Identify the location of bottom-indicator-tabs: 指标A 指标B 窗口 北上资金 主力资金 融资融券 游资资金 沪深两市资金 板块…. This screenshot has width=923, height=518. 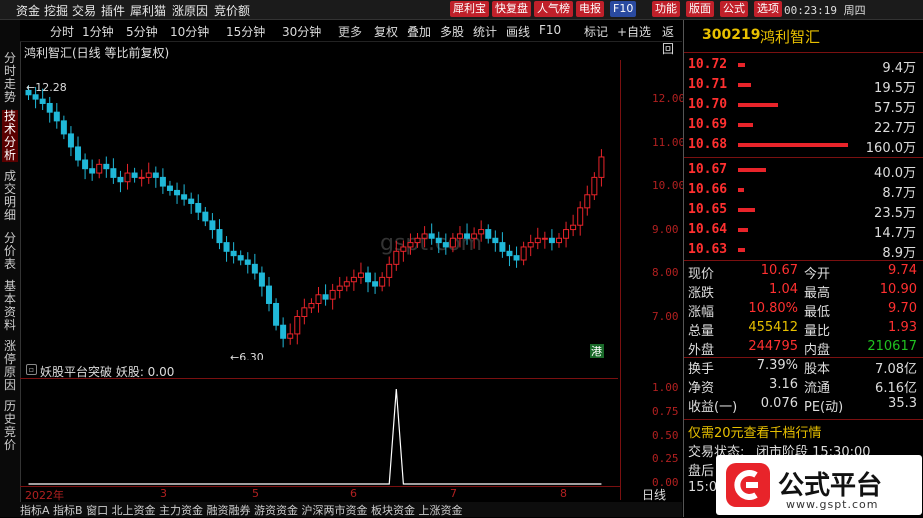
(351, 509).